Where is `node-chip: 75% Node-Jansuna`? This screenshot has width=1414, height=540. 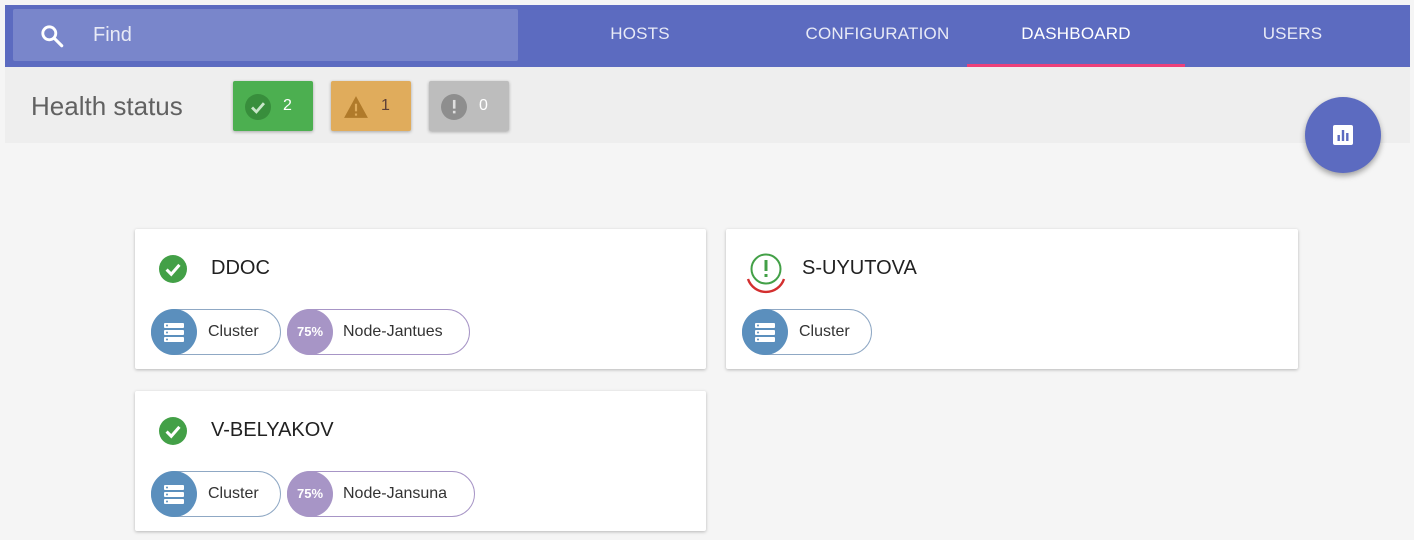
node-chip: 75% Node-Jansuna is located at coordinates (381, 494).